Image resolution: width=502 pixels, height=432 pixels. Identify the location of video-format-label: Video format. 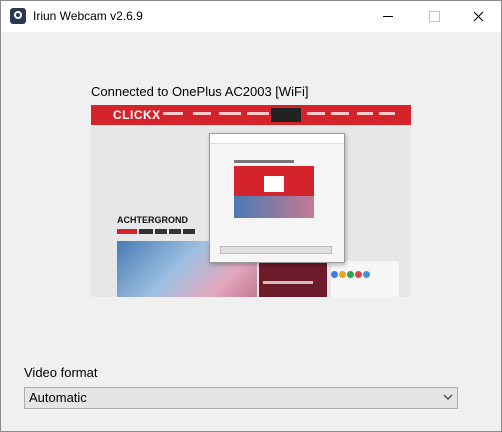
(61, 372).